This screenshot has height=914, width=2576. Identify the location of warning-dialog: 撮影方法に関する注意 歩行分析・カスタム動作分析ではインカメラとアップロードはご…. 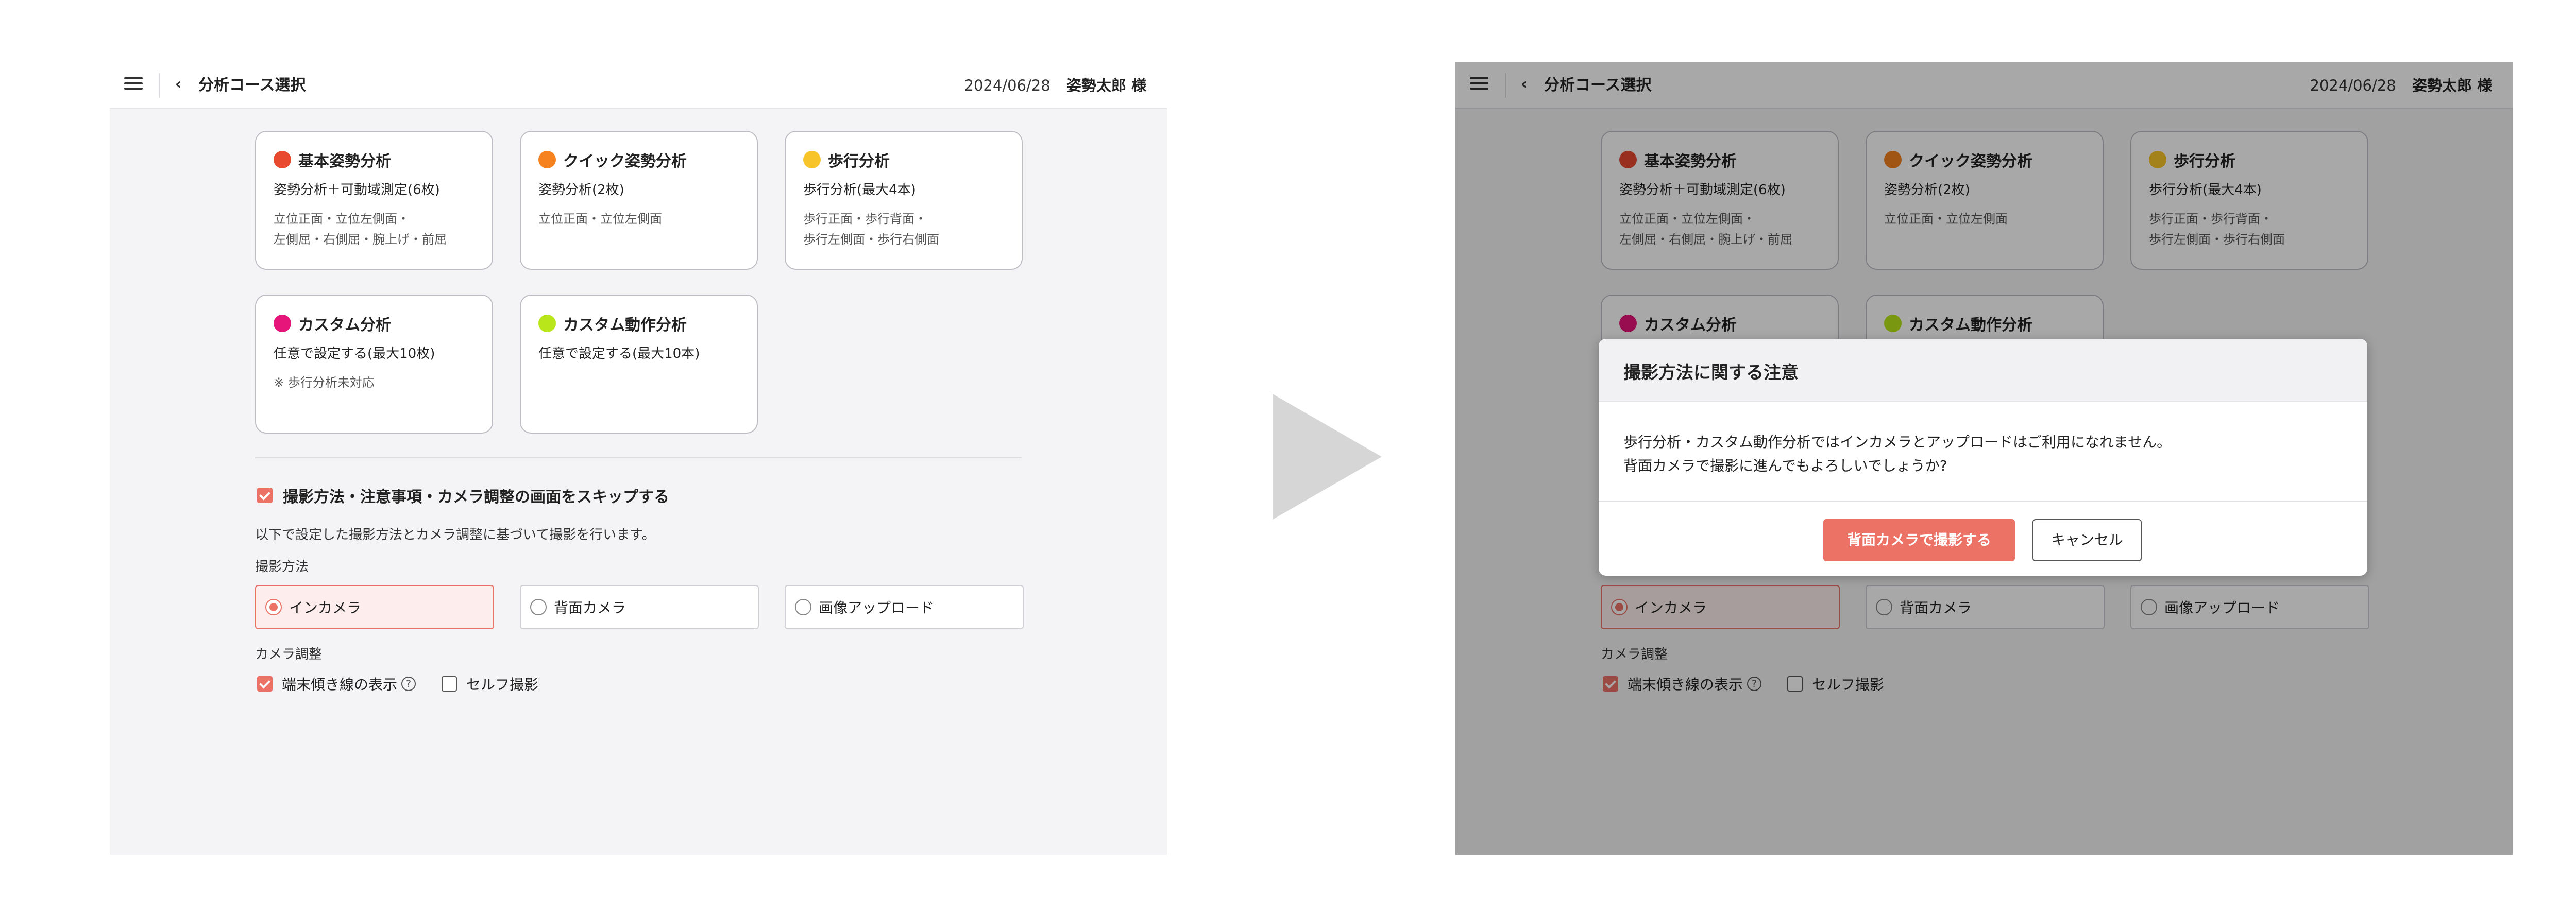
(1983, 457).